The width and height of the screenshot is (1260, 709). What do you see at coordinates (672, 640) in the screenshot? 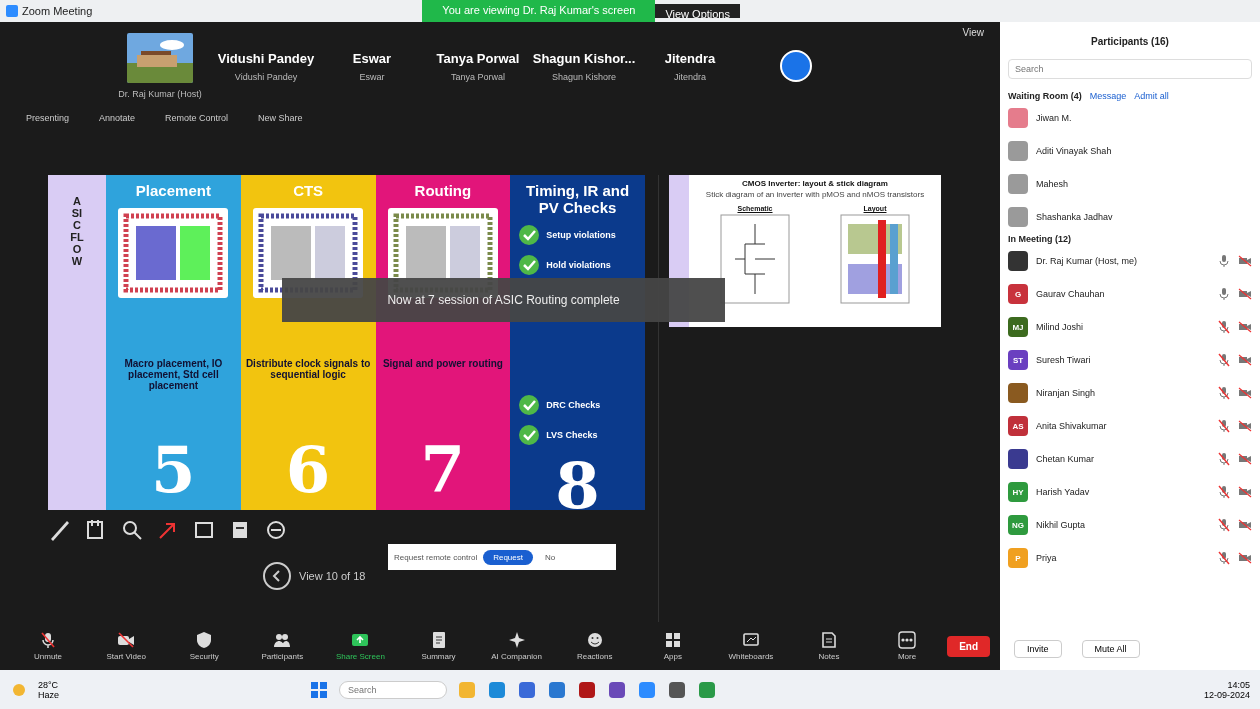
I see `grid-icon` at bounding box center [672, 640].